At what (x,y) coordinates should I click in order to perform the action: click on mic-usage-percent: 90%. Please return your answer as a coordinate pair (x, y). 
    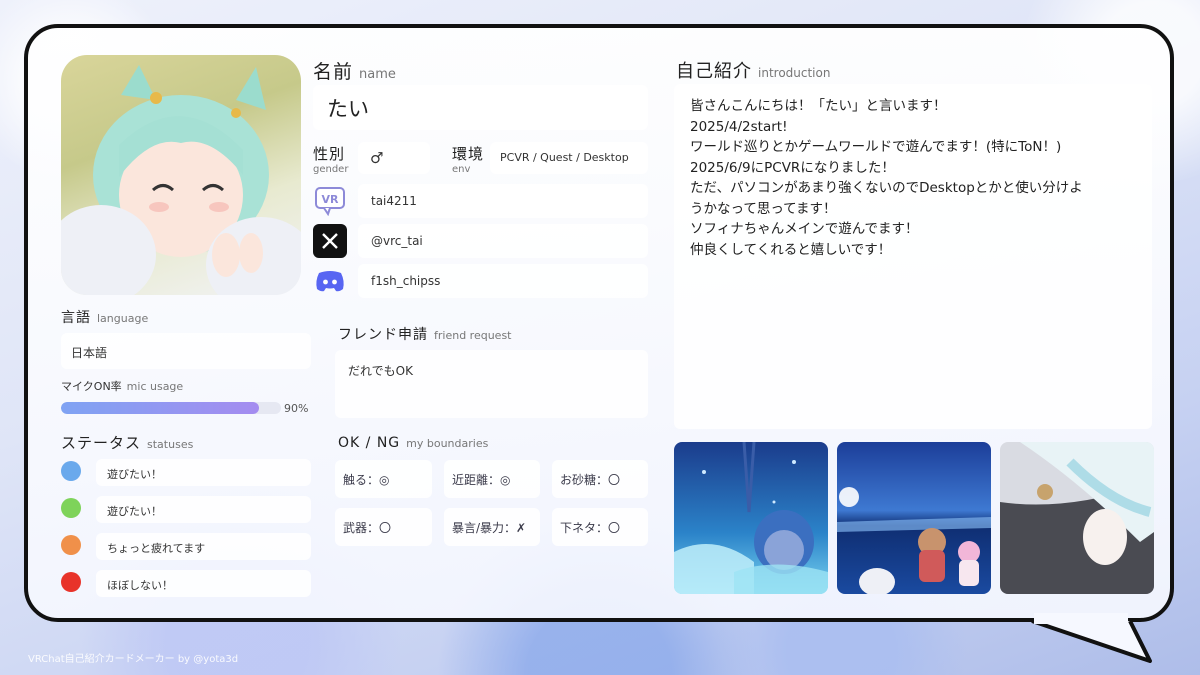
    Looking at the image, I should click on (296, 408).